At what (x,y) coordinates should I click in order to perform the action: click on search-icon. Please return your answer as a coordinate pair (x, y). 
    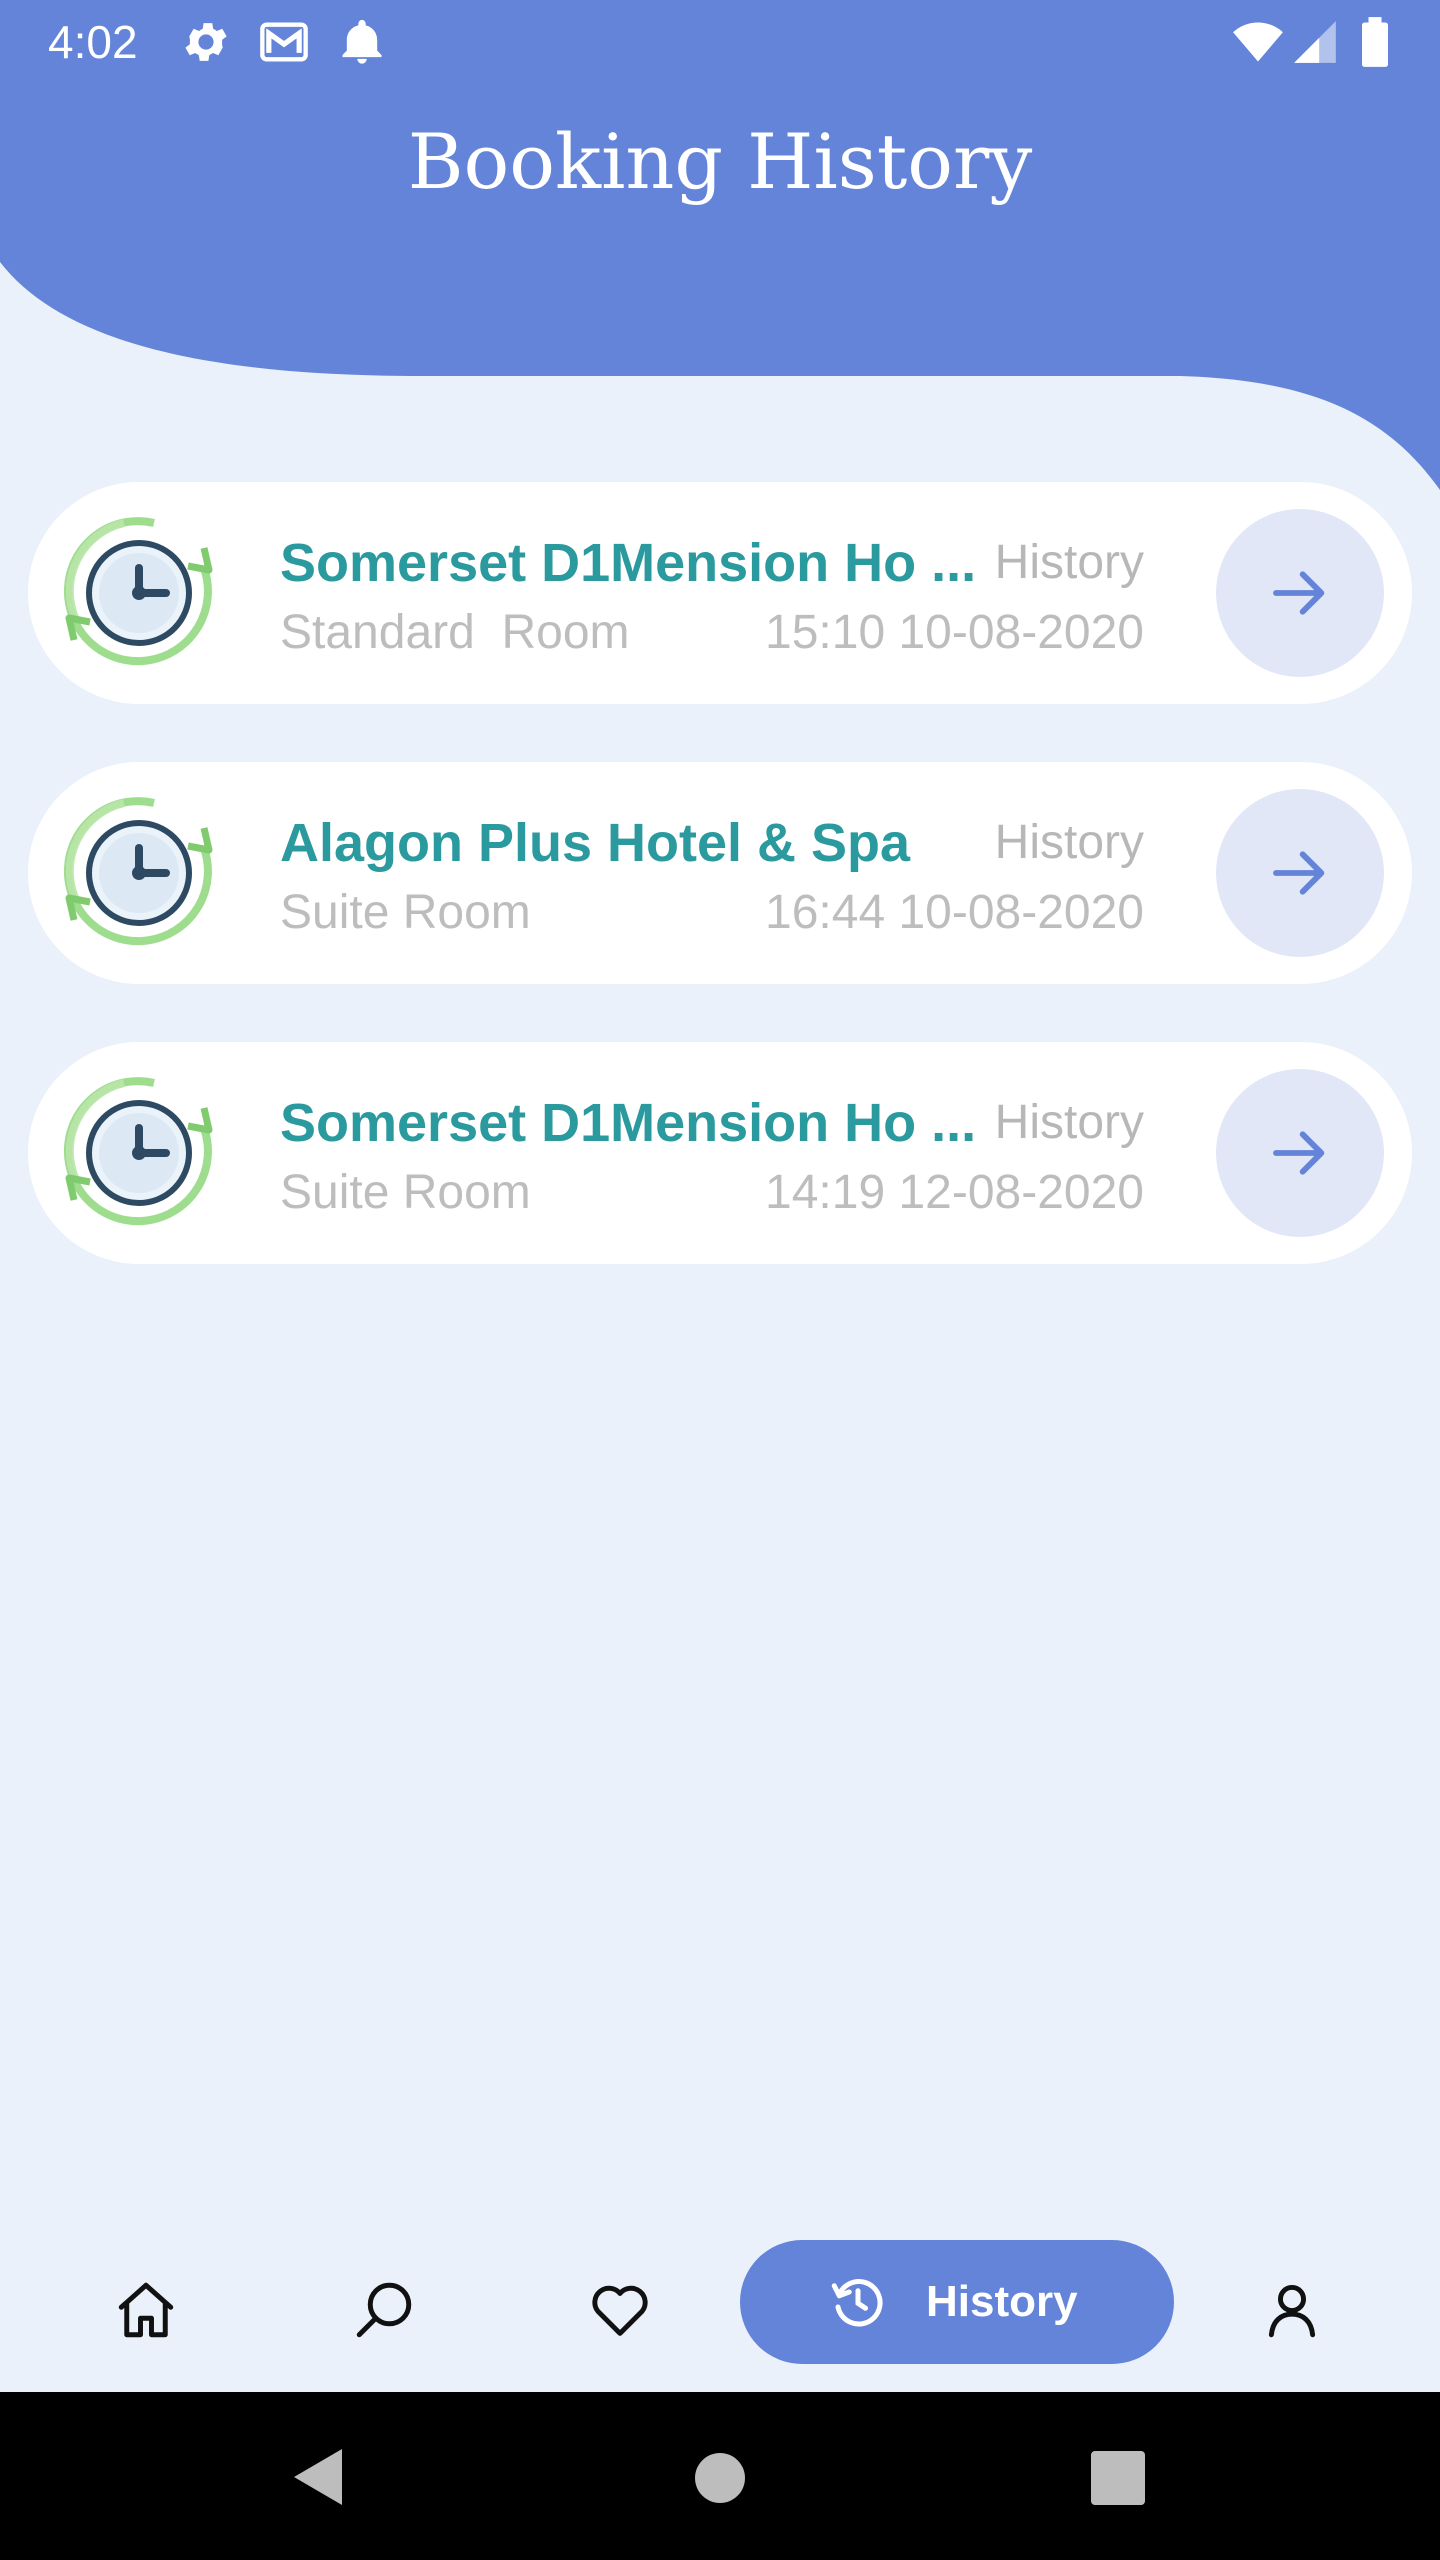
    Looking at the image, I should click on (384, 2310).